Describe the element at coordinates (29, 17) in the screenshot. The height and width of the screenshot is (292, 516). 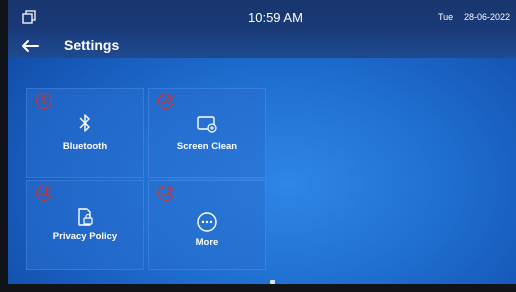
I see `window-icon` at that location.